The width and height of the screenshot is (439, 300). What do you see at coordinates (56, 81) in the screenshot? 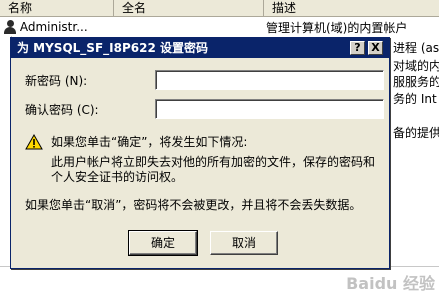
I see `new-password-label: 新密码 (N):` at bounding box center [56, 81].